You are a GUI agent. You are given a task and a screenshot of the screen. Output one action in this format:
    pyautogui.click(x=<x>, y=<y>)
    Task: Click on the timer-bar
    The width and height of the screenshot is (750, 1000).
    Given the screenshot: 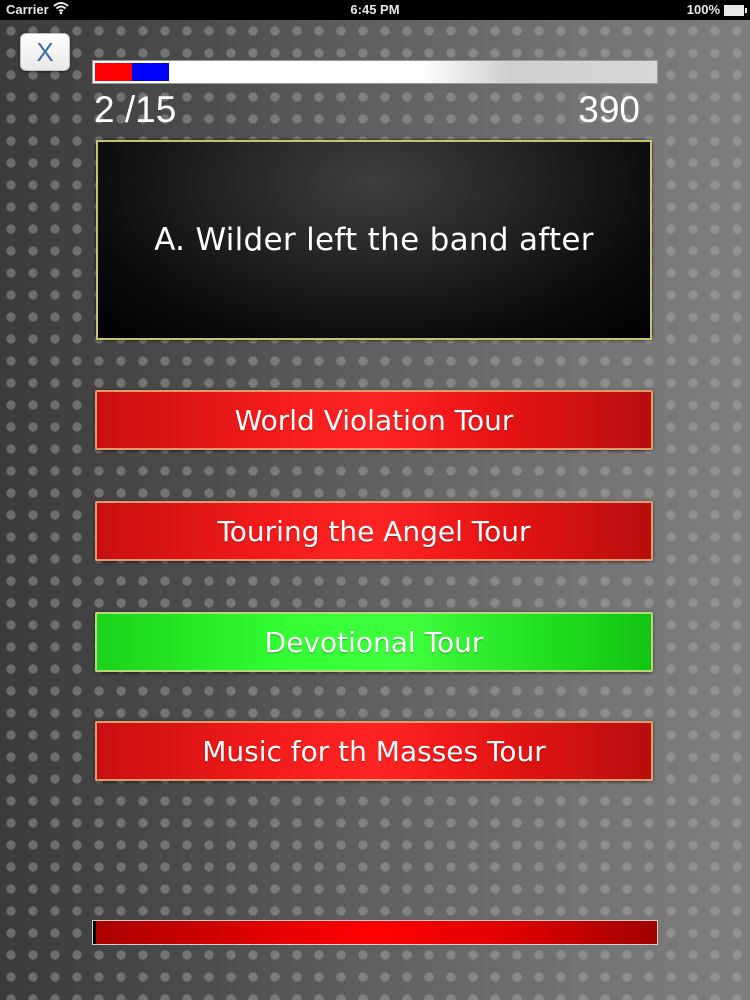 What is the action you would take?
    pyautogui.click(x=375, y=932)
    